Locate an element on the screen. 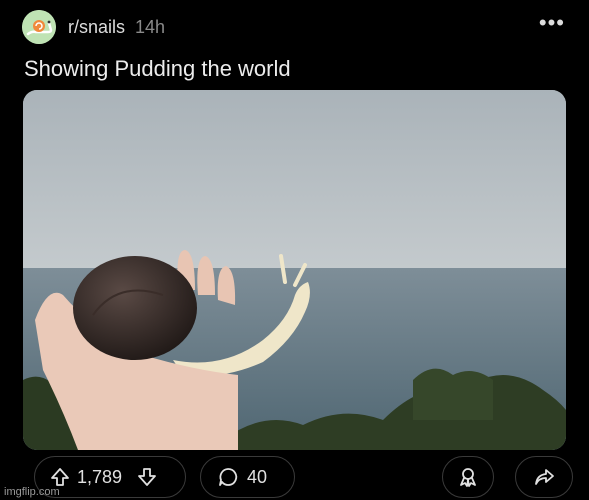 This screenshot has width=589, height=500. imgflip-watermark: imgflip.com is located at coordinates (32, 492).